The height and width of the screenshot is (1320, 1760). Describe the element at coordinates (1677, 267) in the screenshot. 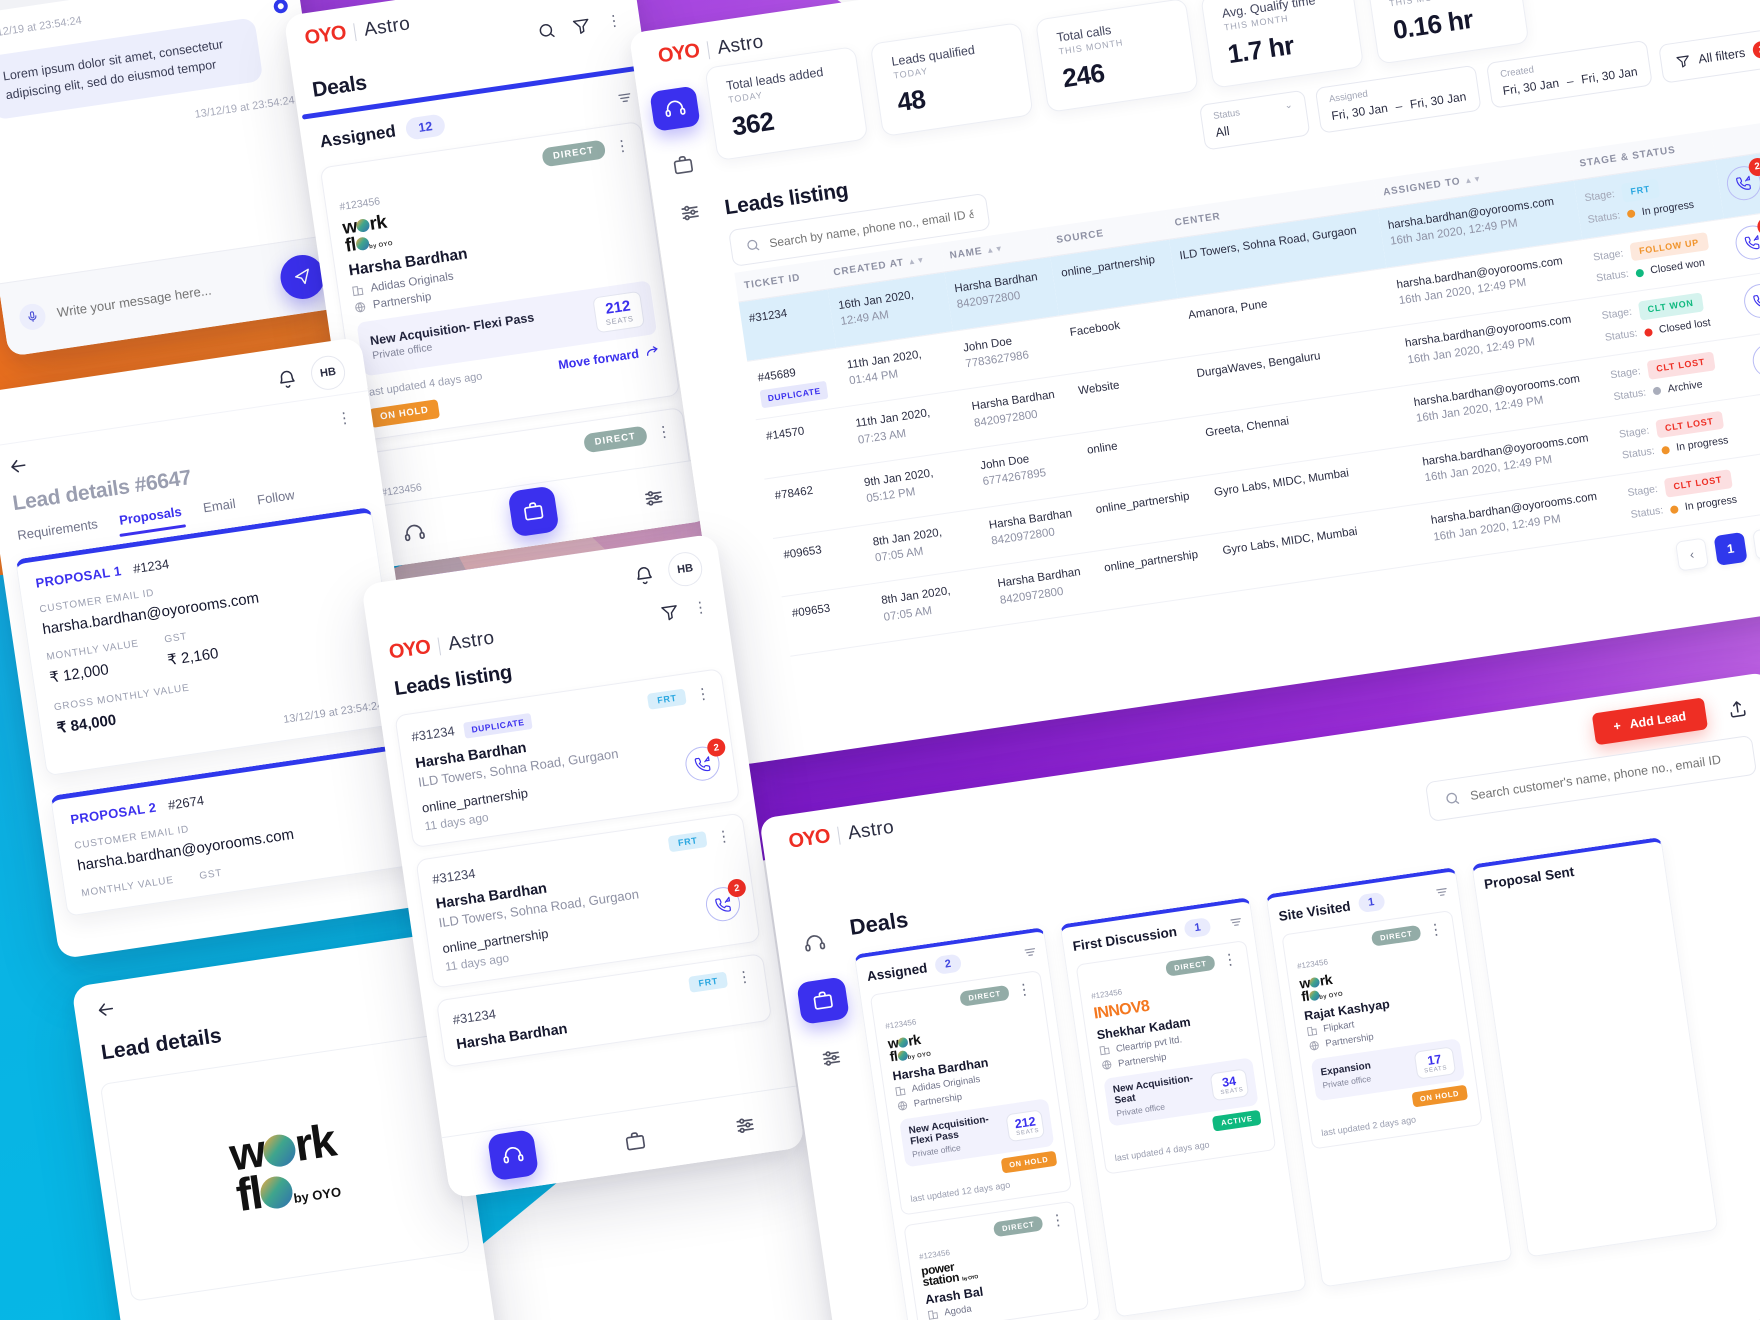

I see `status-label: Closed won` at that location.